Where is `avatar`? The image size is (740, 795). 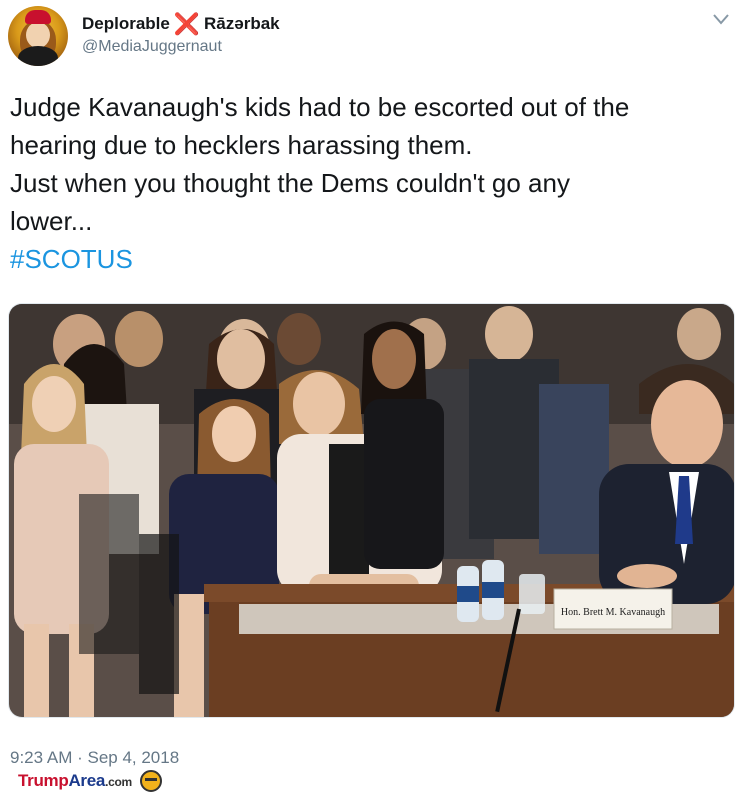 avatar is located at coordinates (38, 36).